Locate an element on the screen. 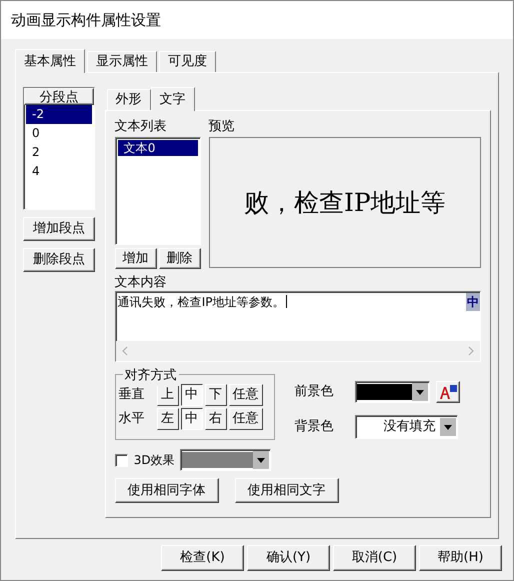 The width and height of the screenshot is (514, 581). text-content-label: 文本内容 is located at coordinates (141, 282).